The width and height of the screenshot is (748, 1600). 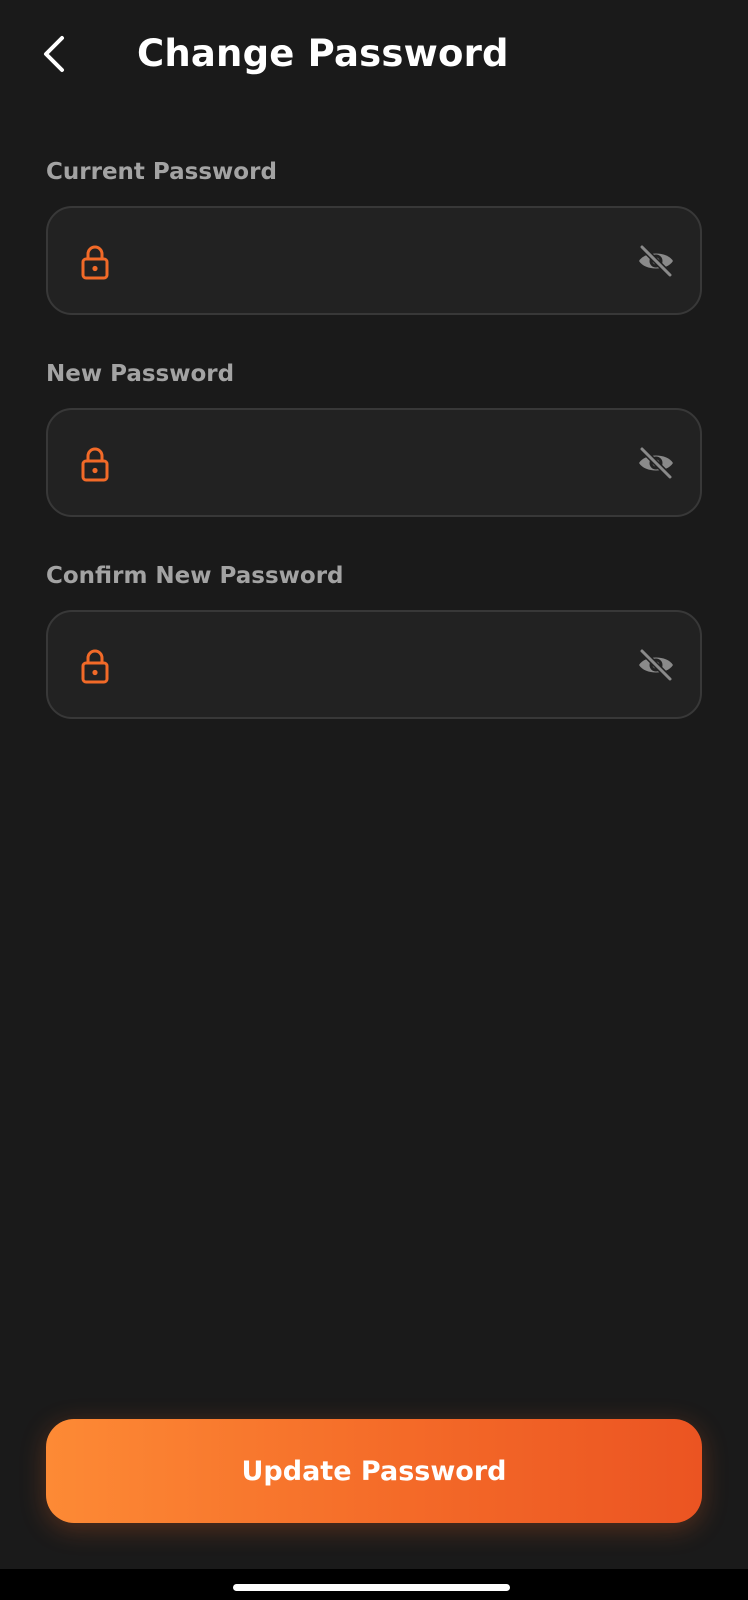 I want to click on page-title: Change Password, so click(x=323, y=53).